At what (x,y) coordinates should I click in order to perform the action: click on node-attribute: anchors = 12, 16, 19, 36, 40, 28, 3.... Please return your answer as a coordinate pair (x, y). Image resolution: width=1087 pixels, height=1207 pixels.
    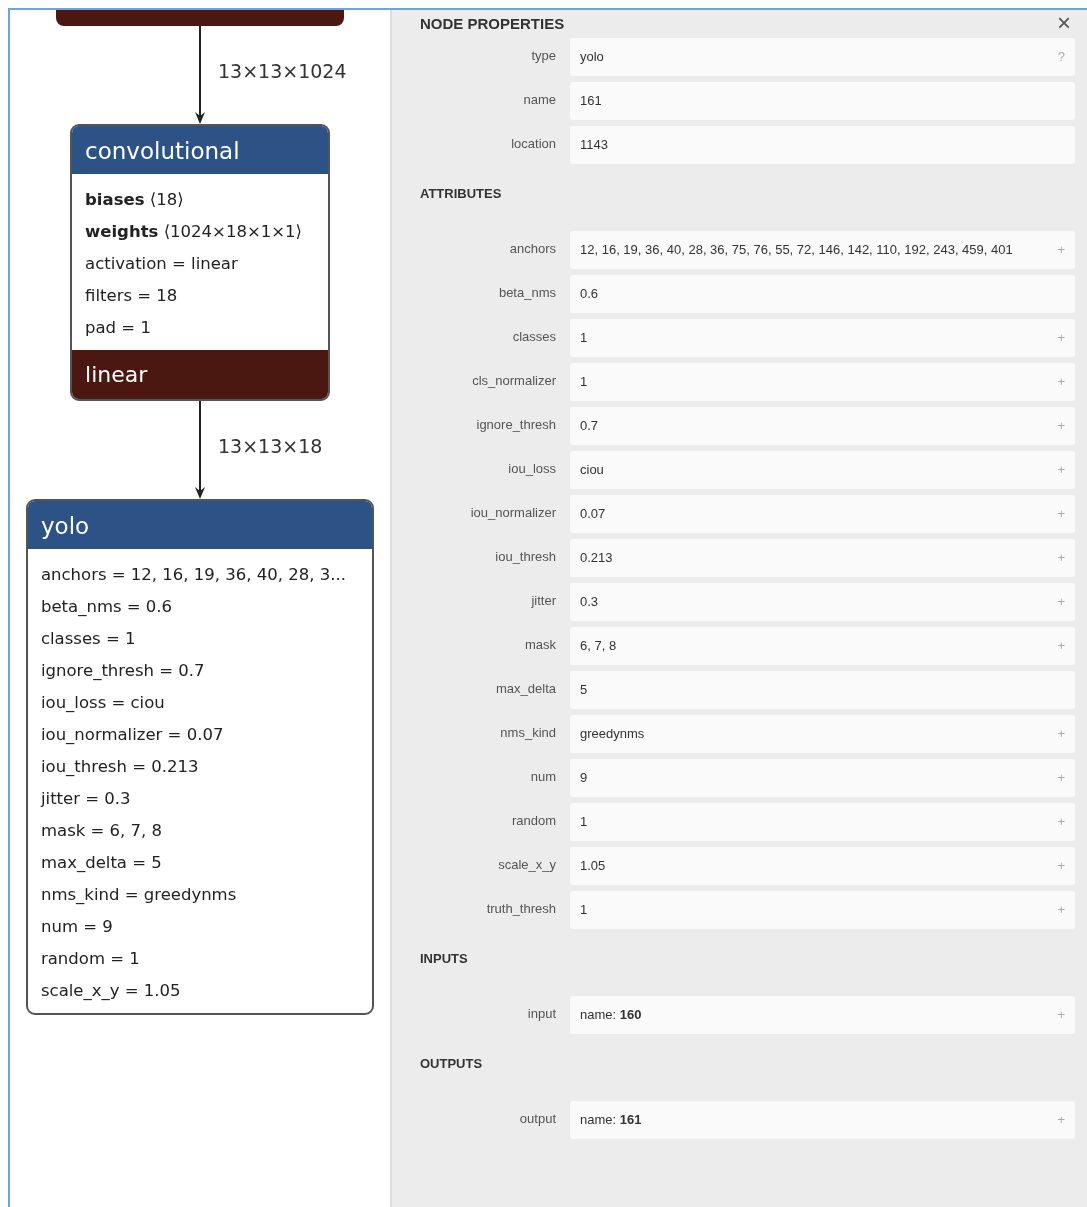
    Looking at the image, I should click on (193, 575).